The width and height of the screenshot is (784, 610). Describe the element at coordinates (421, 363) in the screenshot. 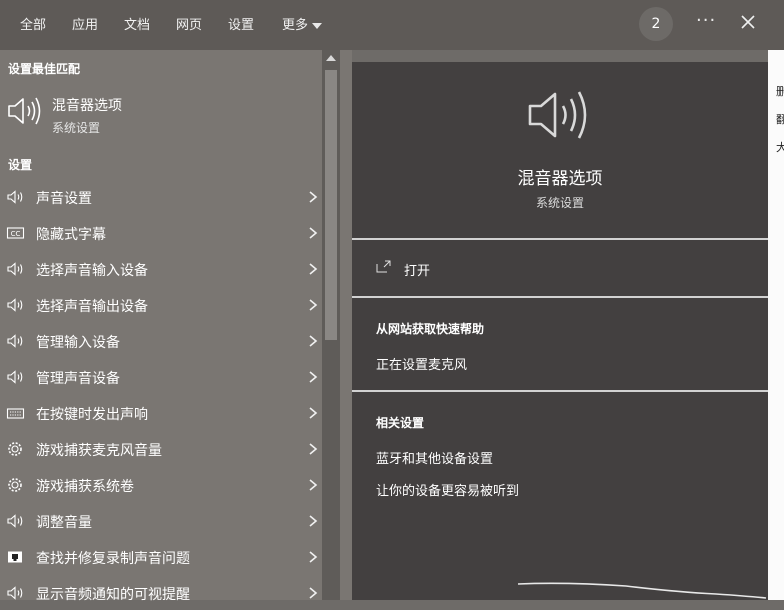

I see `help-link-set-up-microphone: 正在设置麦克风` at that location.